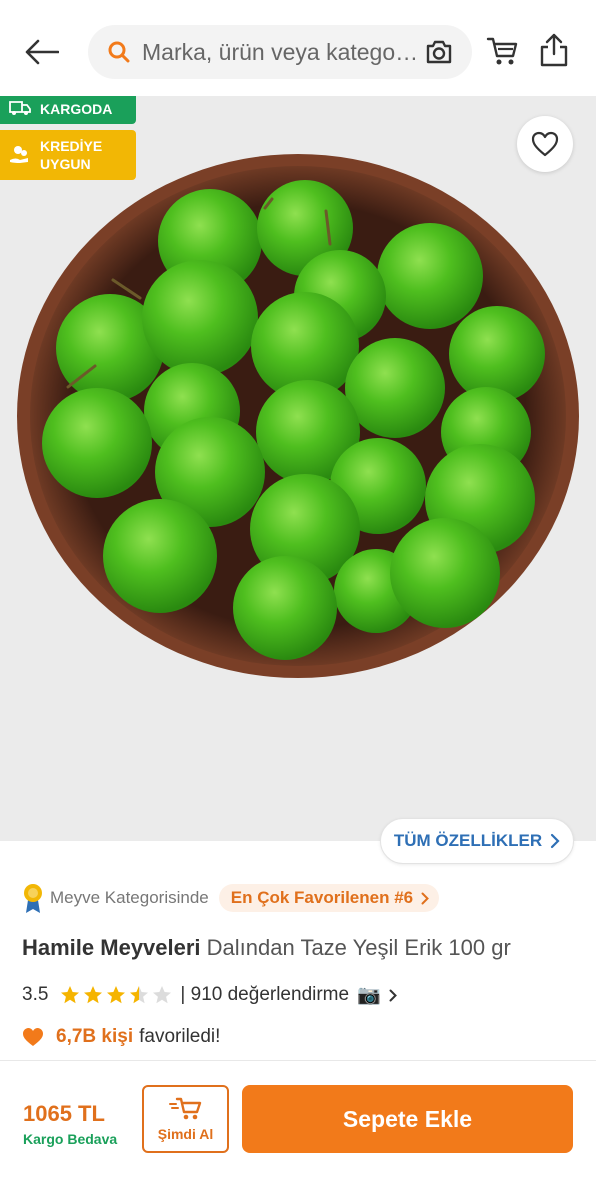 The width and height of the screenshot is (596, 1200). Describe the element at coordinates (71, 146) in the screenshot. I see `credit-badge-line1: KREDİYE` at that location.